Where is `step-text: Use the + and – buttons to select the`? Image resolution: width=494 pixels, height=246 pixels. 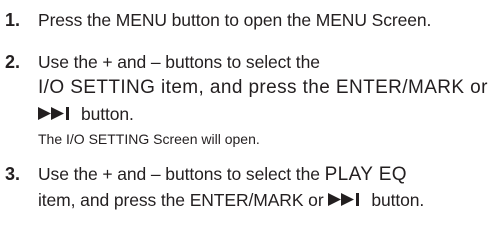
step-text: Use the + and – buttons to select the is located at coordinates (179, 62).